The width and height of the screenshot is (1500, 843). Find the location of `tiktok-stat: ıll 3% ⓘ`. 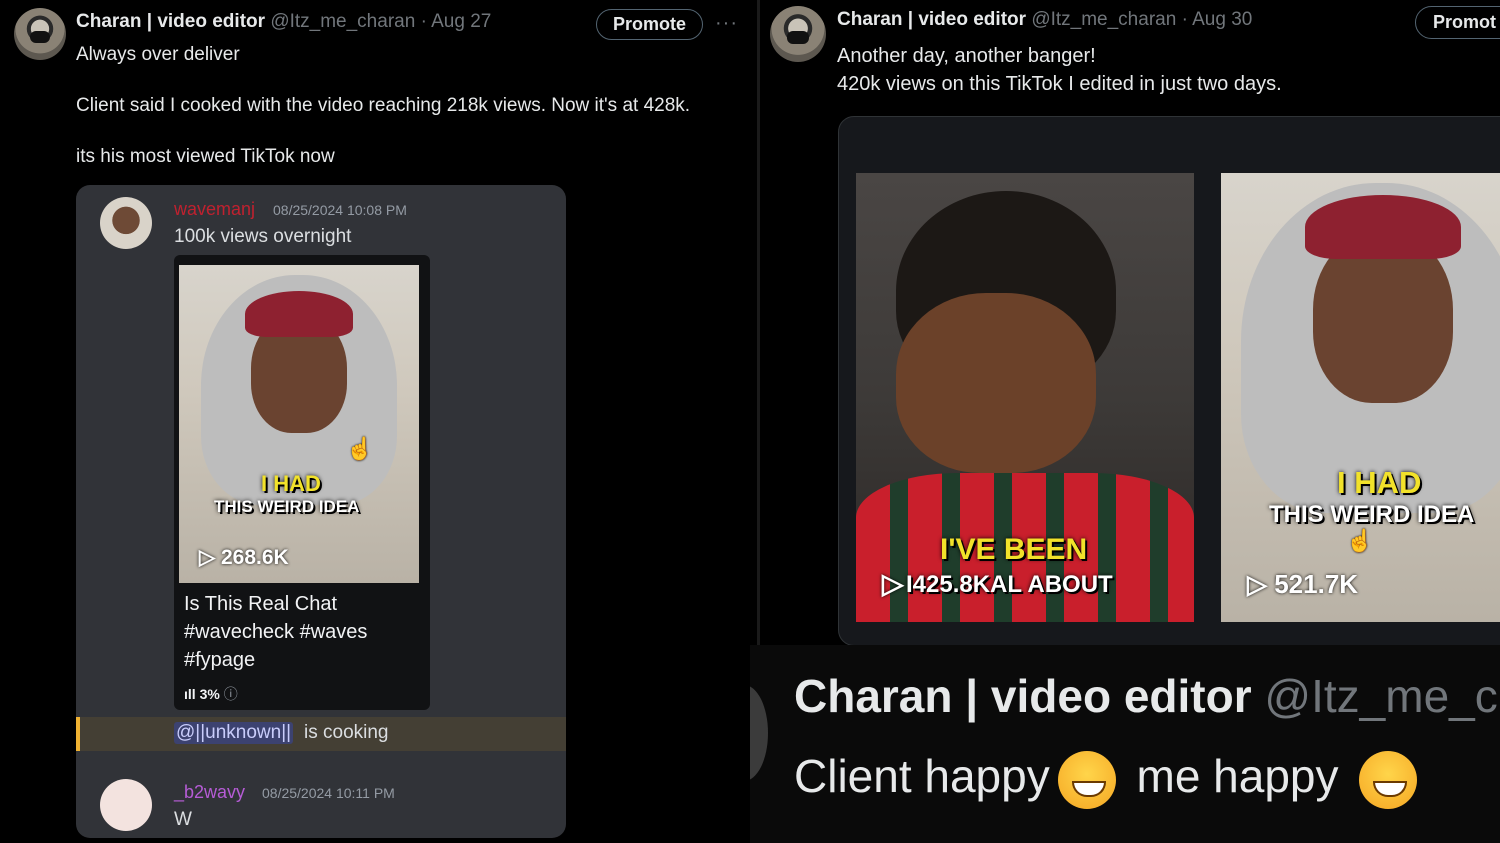

tiktok-stat: ıll 3% ⓘ is located at coordinates (211, 694).